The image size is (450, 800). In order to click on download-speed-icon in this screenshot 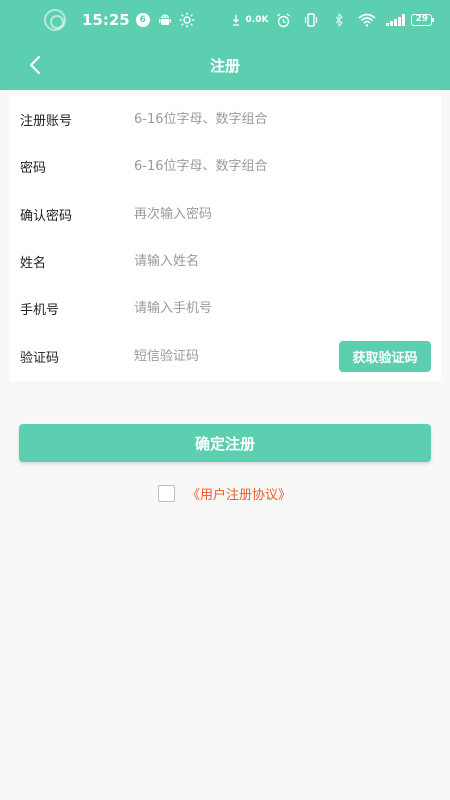, I will do `click(236, 20)`.